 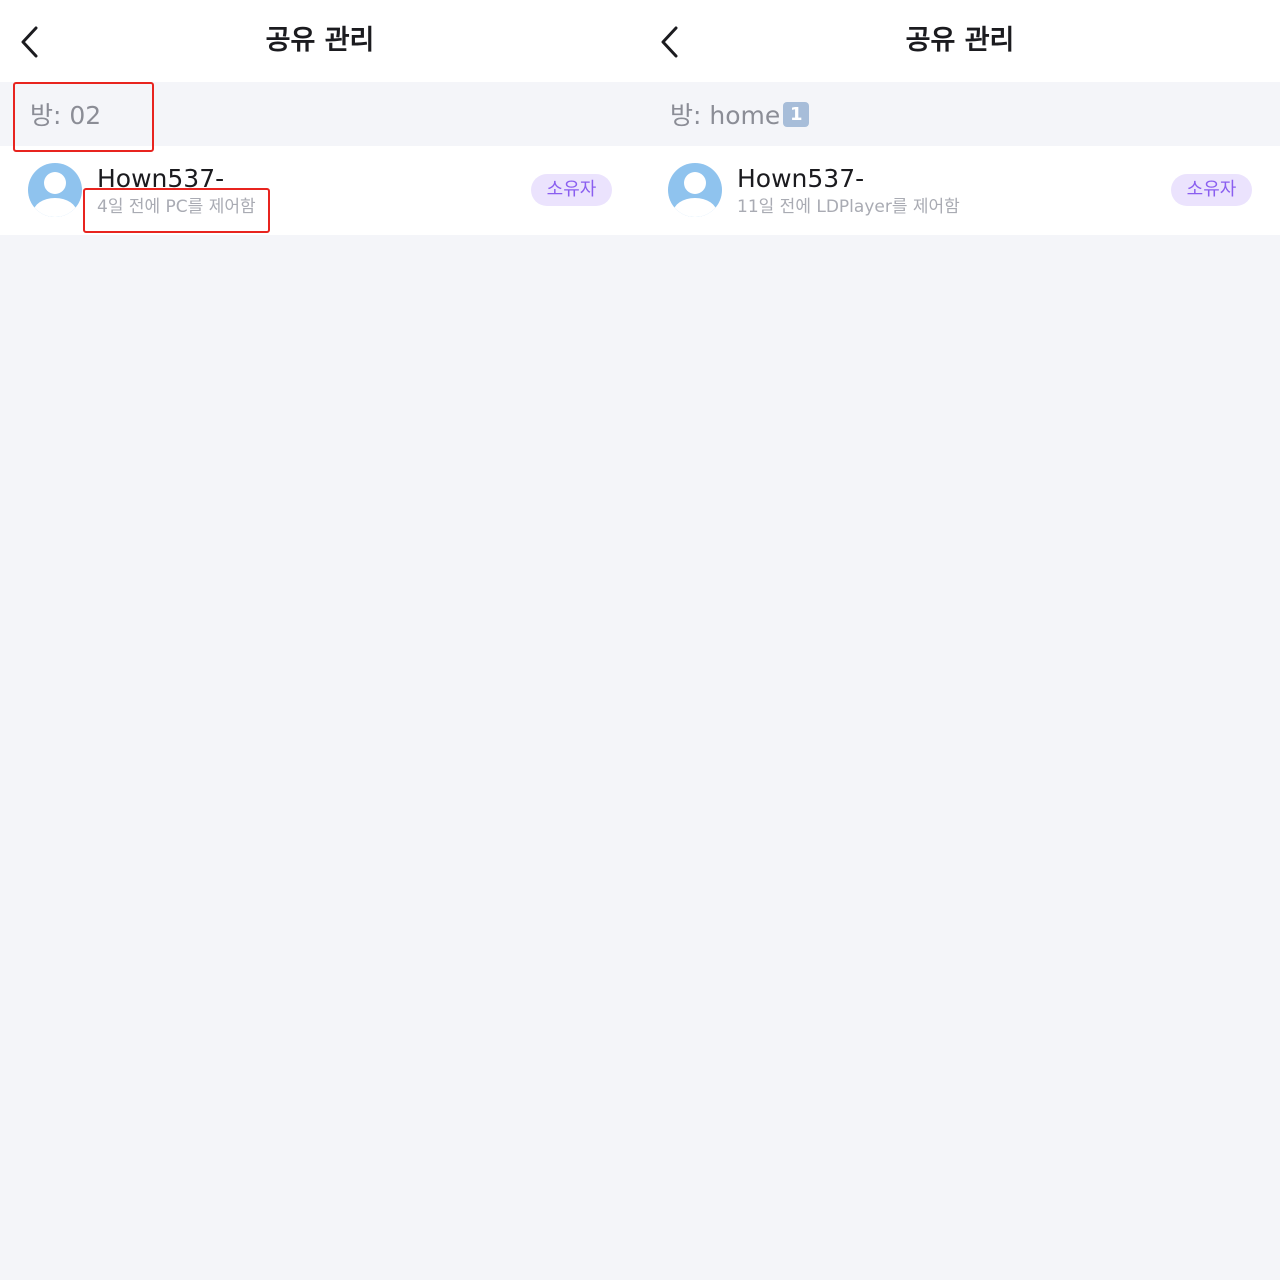 I want to click on room-label-line: 방: home 1, so click(x=740, y=114).